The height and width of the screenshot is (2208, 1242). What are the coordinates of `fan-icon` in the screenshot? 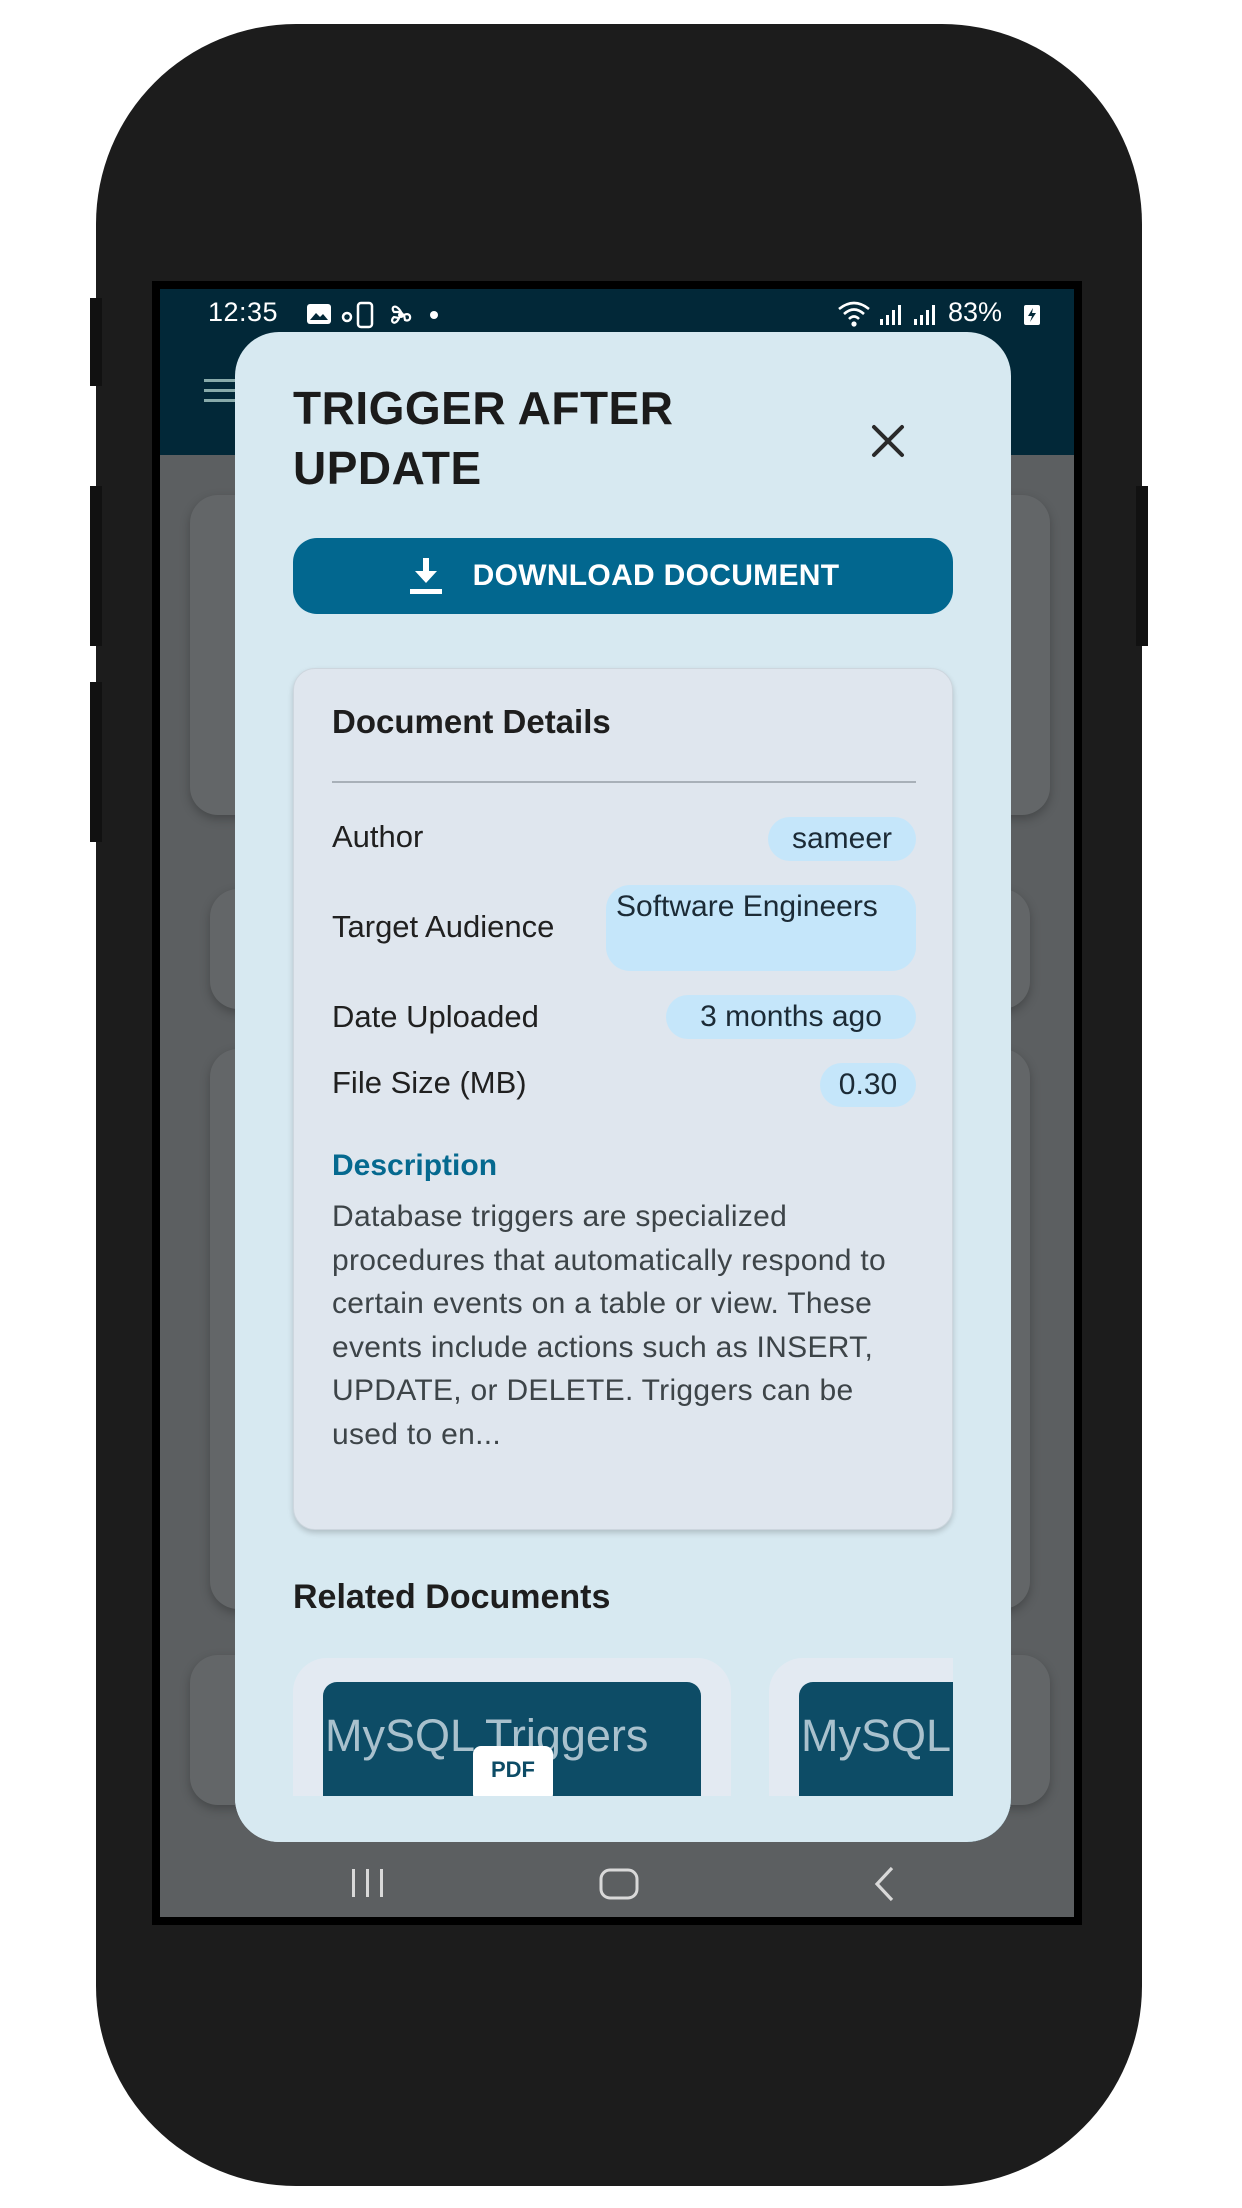 It's located at (401, 314).